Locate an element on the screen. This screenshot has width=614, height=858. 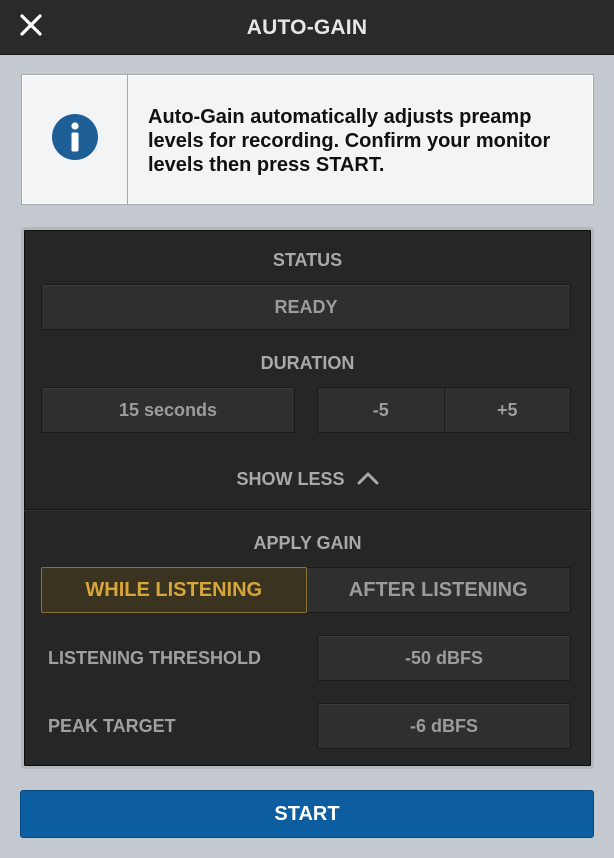
info-icon is located at coordinates (75, 139).